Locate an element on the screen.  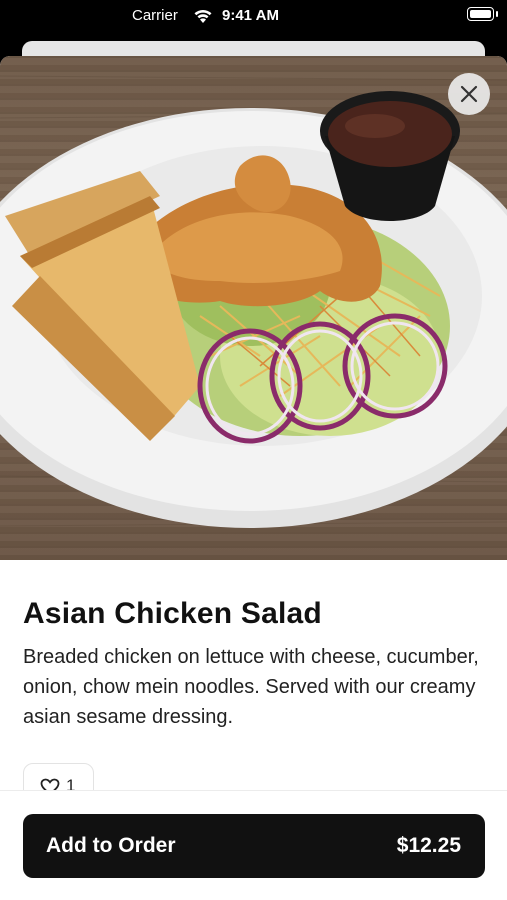
add-to-order-label: Add to Order is located at coordinates (111, 845).